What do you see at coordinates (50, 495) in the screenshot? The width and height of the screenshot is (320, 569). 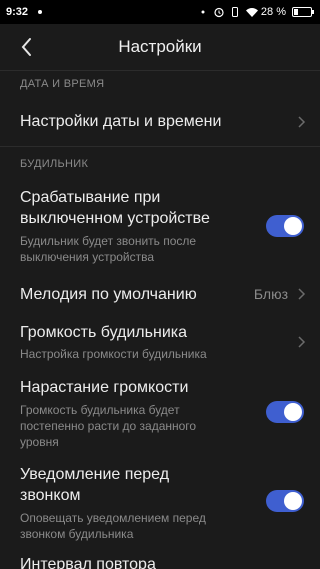 I see `notify-title-line2: звонком` at bounding box center [50, 495].